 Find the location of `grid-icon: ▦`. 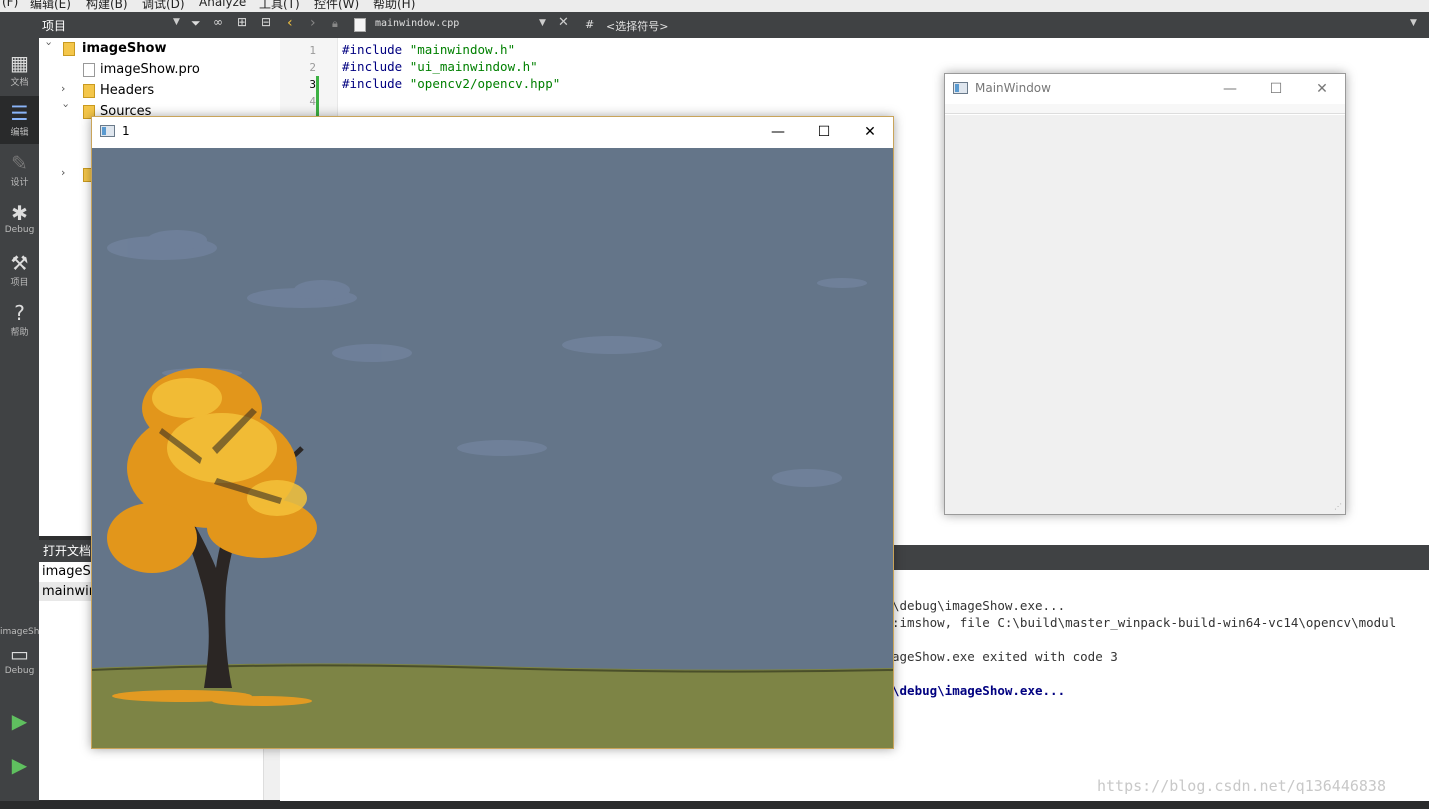

grid-icon: ▦ is located at coordinates (19, 63).